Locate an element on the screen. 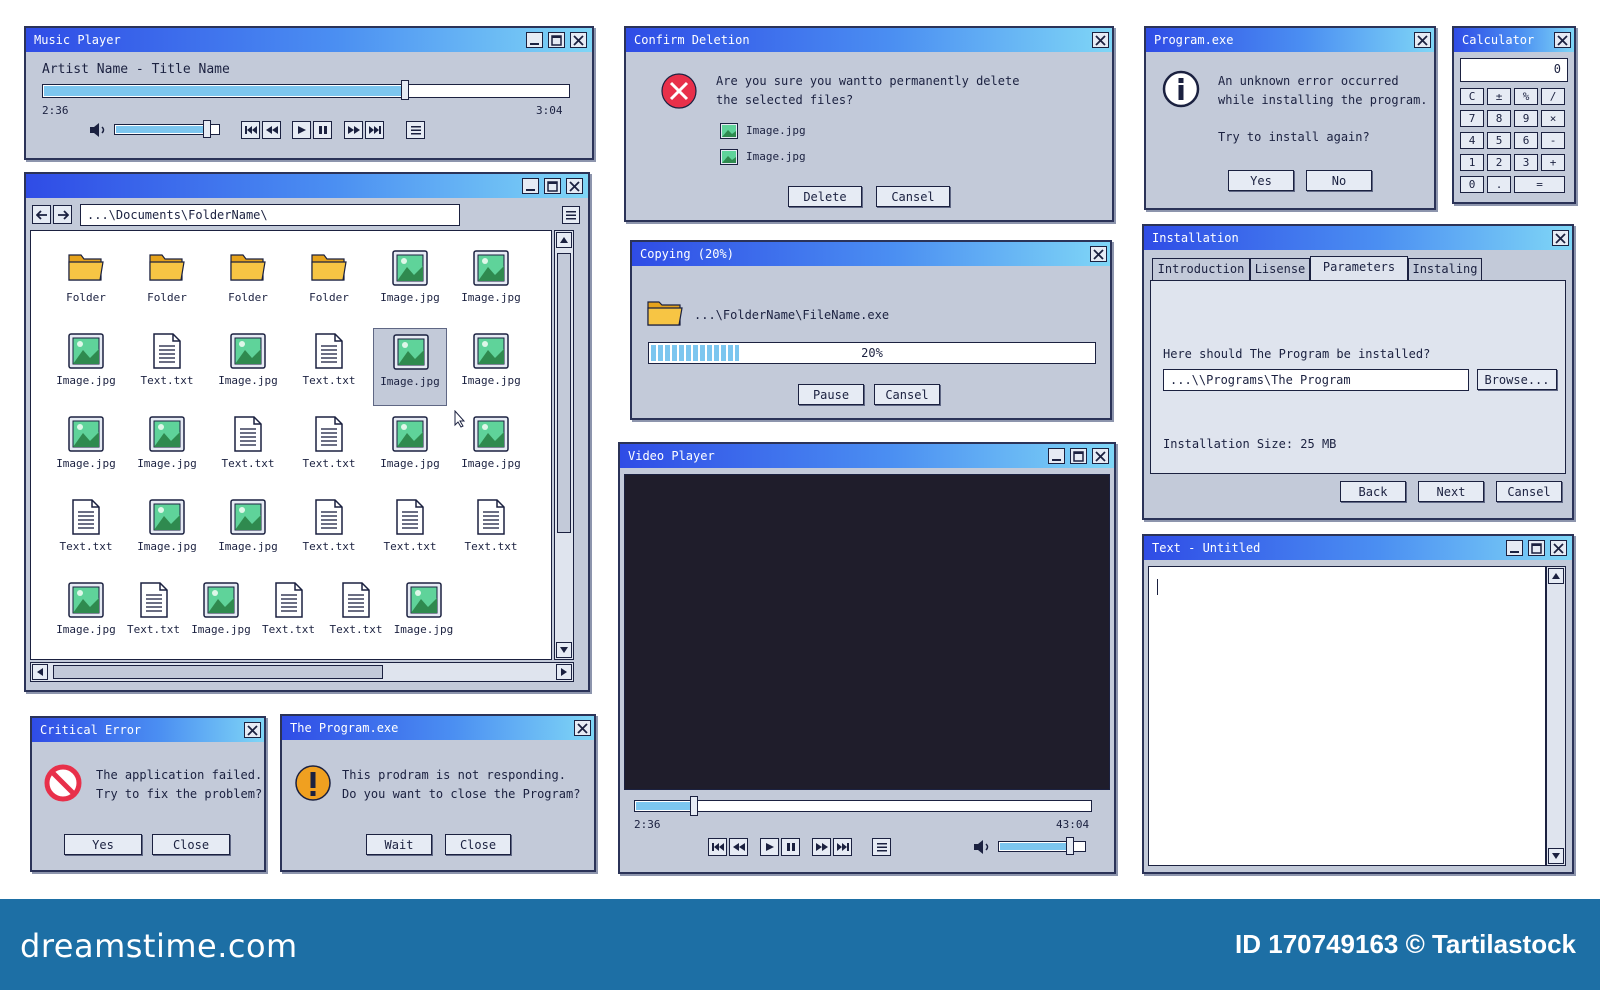 The height and width of the screenshot is (990, 1600). horizontal-scroll-thumb is located at coordinates (218, 672).